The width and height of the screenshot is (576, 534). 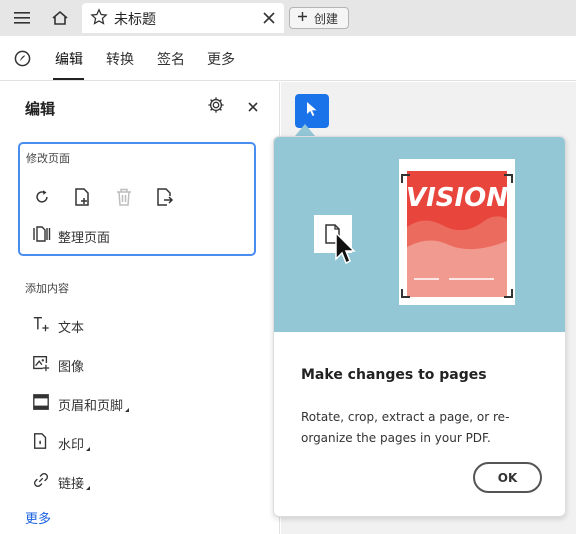 I want to click on more-link: 更多, so click(x=38, y=517).